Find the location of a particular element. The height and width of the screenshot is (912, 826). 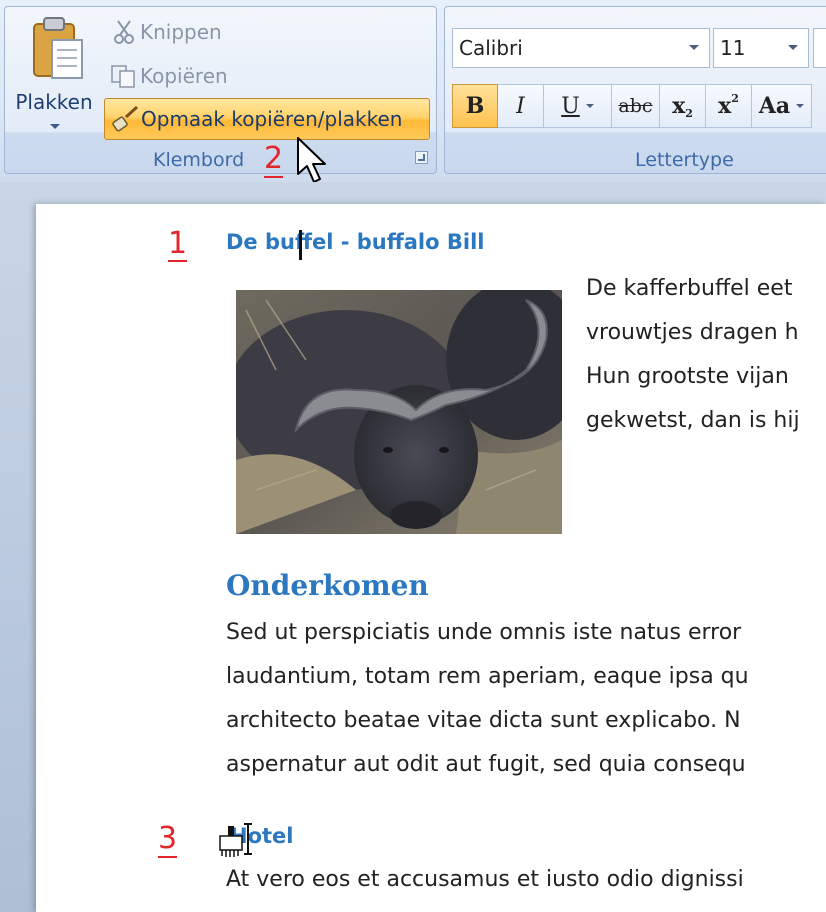

format-painter-button: Opmaak kopiëren/plakken is located at coordinates (267, 119).